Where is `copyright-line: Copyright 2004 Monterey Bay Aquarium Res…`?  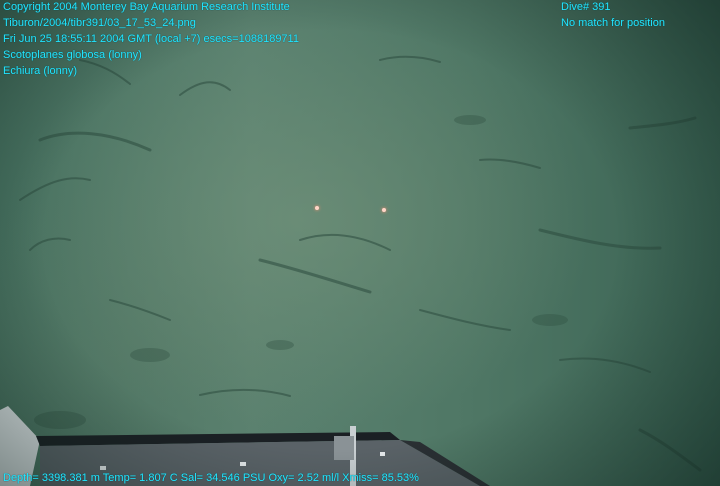
copyright-line: Copyright 2004 Monterey Bay Aquarium Res… is located at coordinates (146, 7).